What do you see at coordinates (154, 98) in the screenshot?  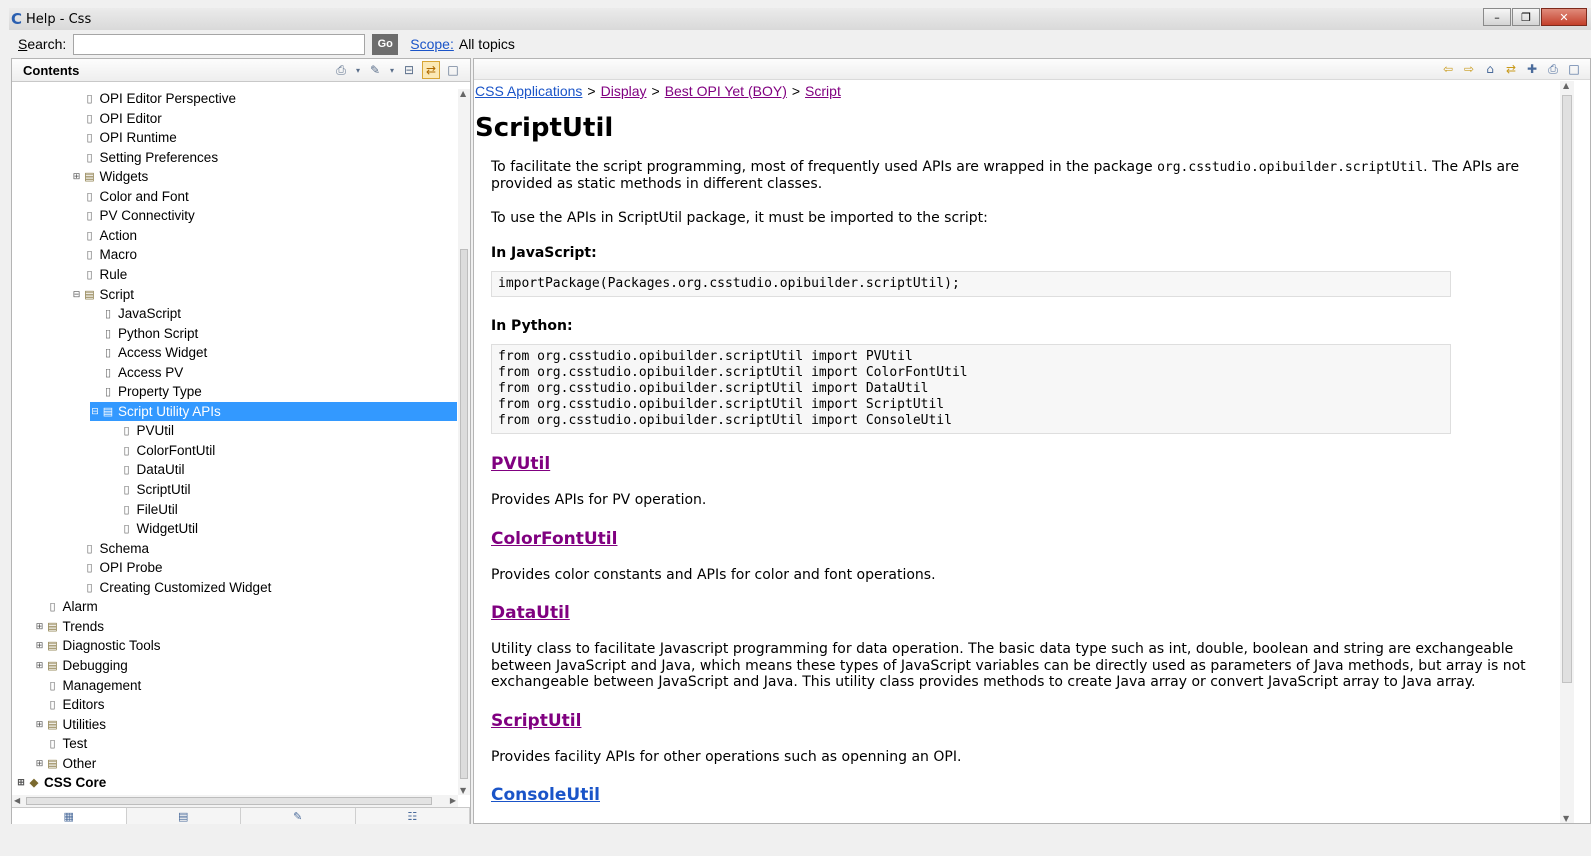 I see `tree-item: ▯ OPI Editor Perspective` at bounding box center [154, 98].